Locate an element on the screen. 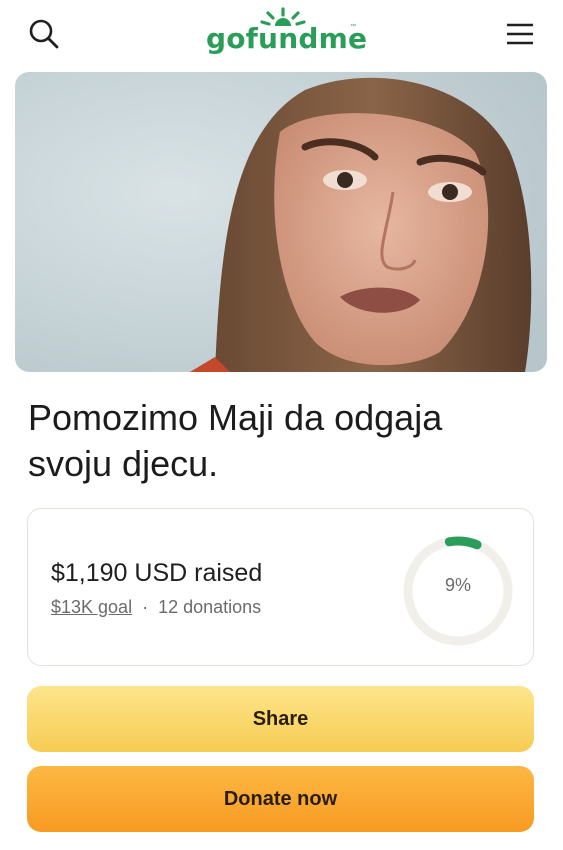  goal-and-donations: $13K goal · 12 donations is located at coordinates (156, 607).